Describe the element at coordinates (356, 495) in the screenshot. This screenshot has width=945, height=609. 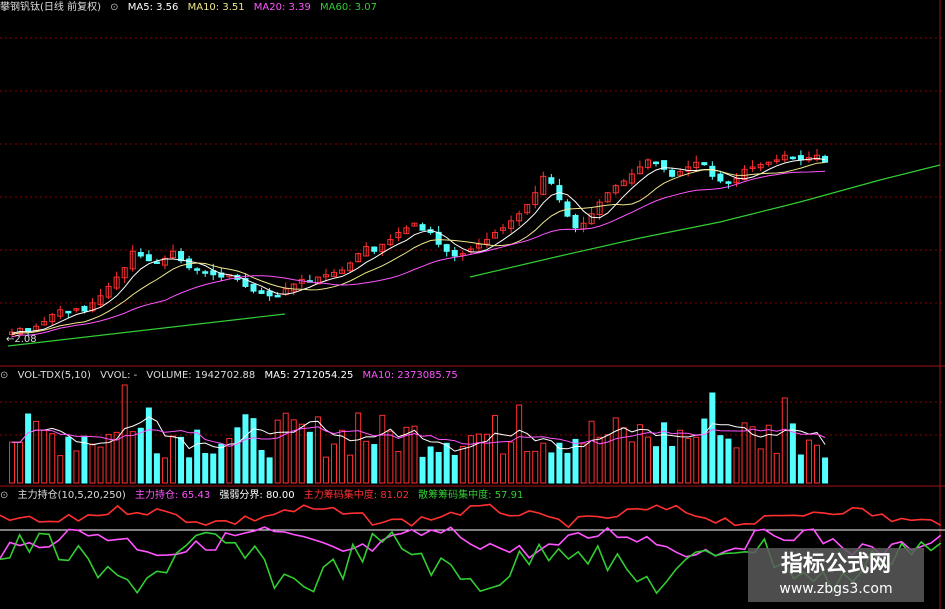
I see `main-chip-value: 主力筹码集中度: 81.02` at that location.